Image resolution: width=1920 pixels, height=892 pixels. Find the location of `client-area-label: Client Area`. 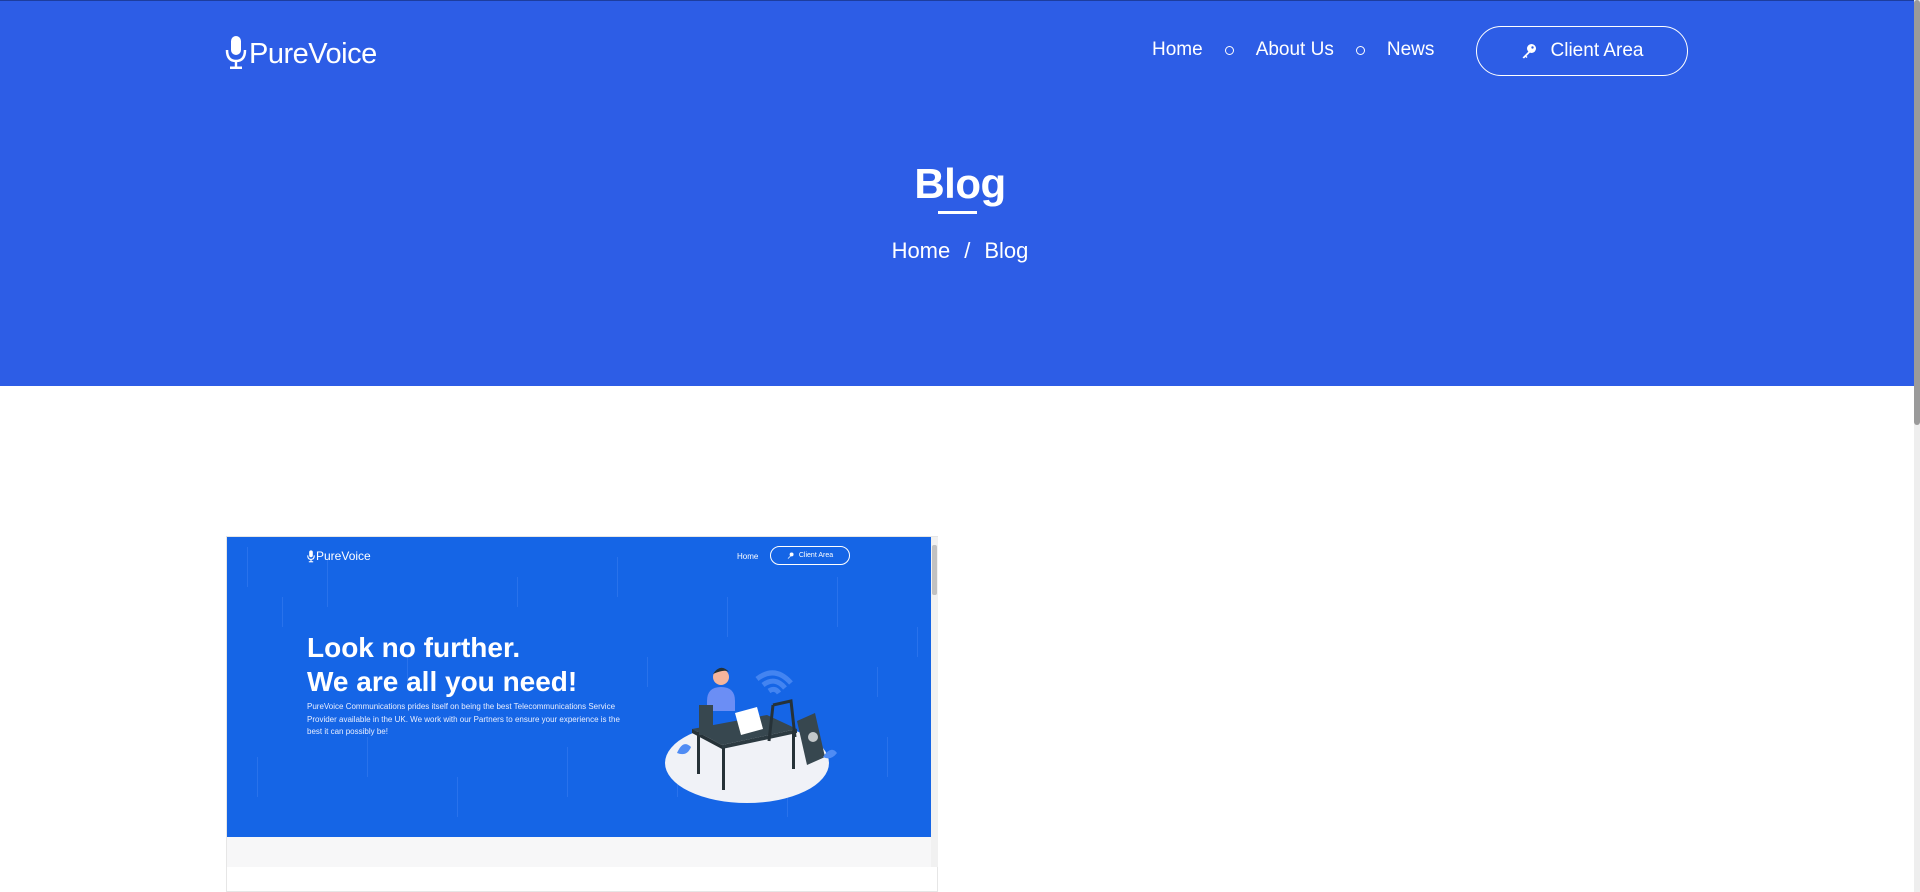

client-area-label: Client Area is located at coordinates (1597, 50).